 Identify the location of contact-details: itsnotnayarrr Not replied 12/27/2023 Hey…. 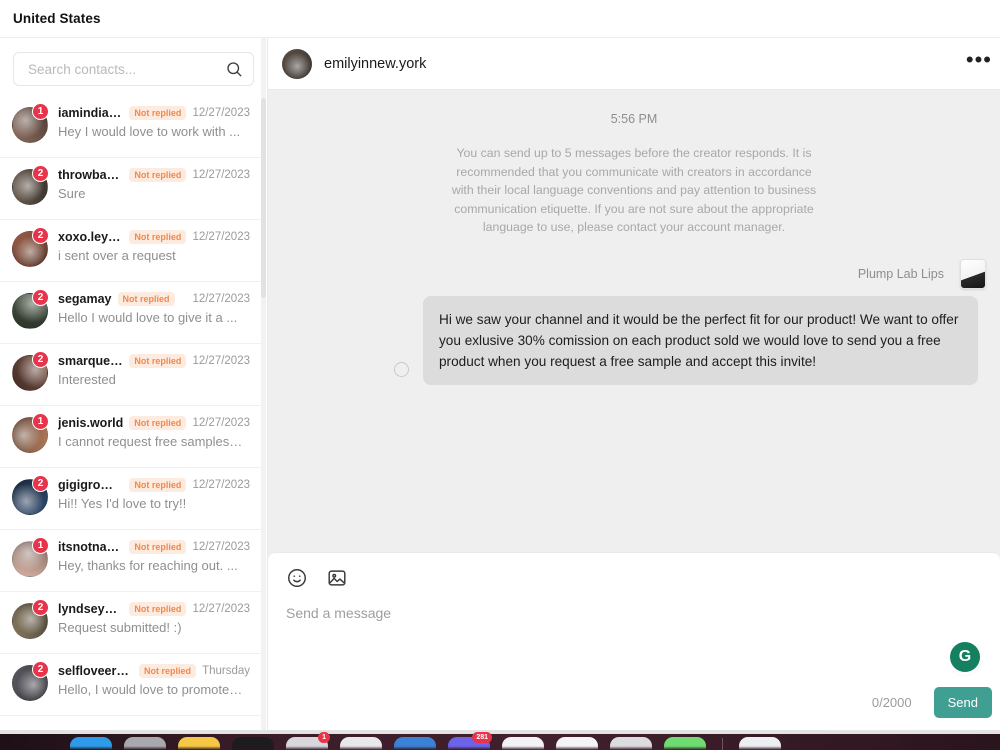
(154, 556).